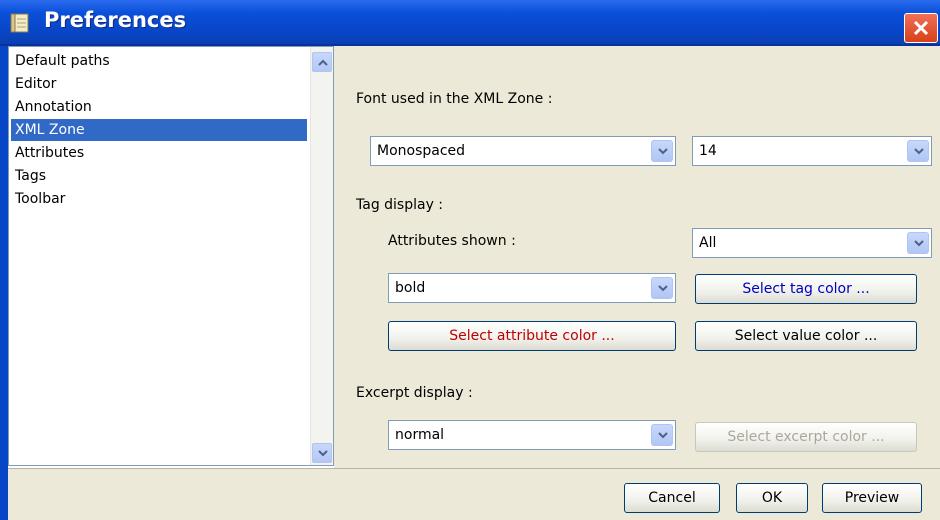  What do you see at coordinates (159, 176) in the screenshot?
I see `sidebar-item-tags: Tags` at bounding box center [159, 176].